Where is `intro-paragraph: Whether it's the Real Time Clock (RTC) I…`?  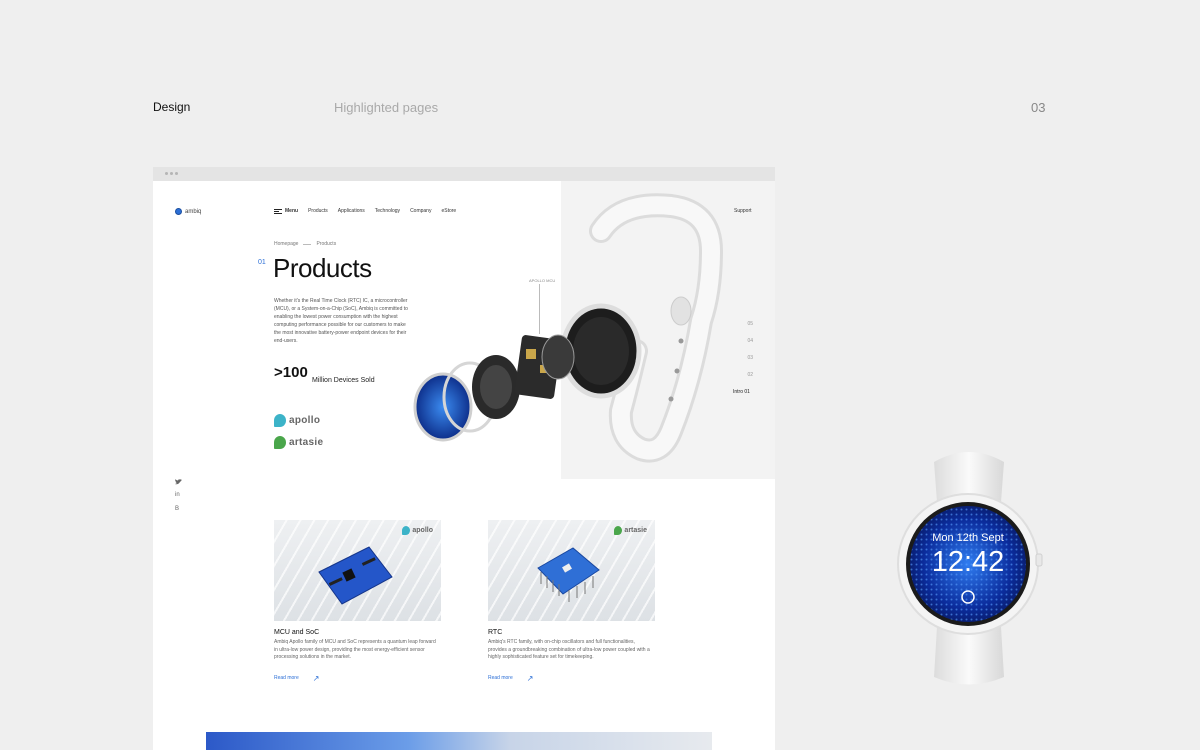 intro-paragraph: Whether it's the Real Time Clock (RTC) I… is located at coordinates (341, 321).